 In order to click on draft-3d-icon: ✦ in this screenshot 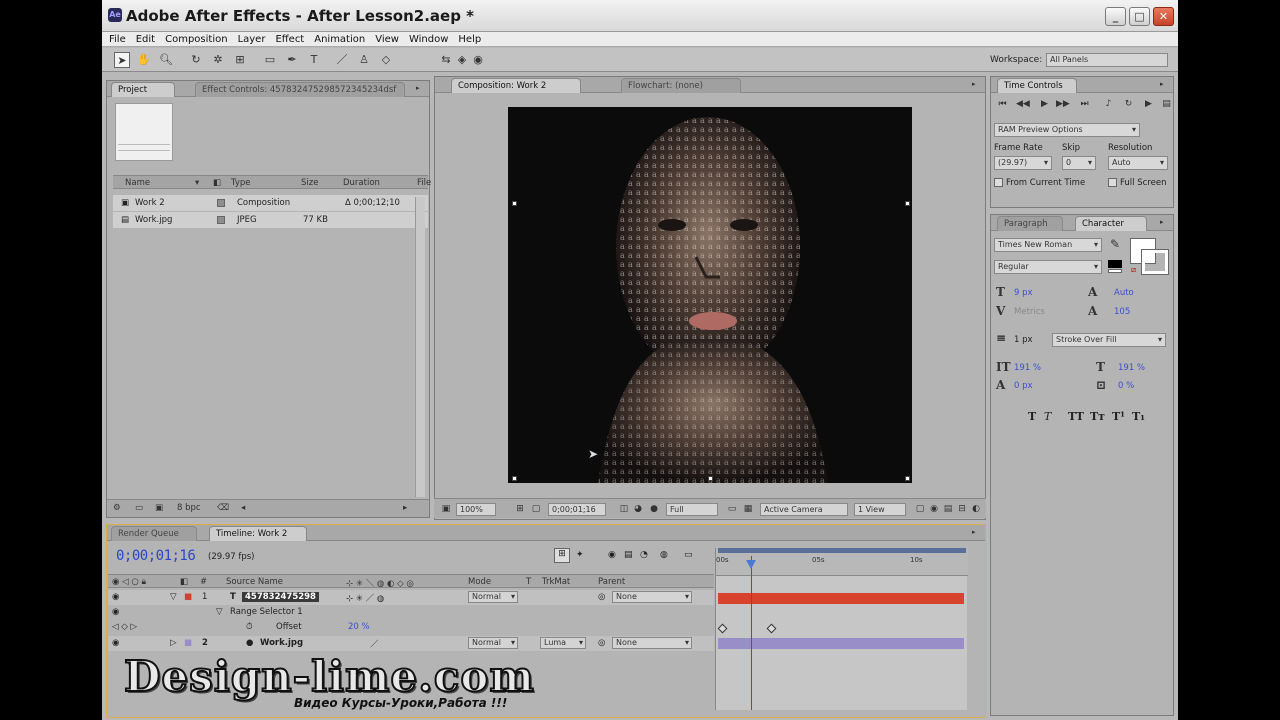, I will do `click(580, 555)`.